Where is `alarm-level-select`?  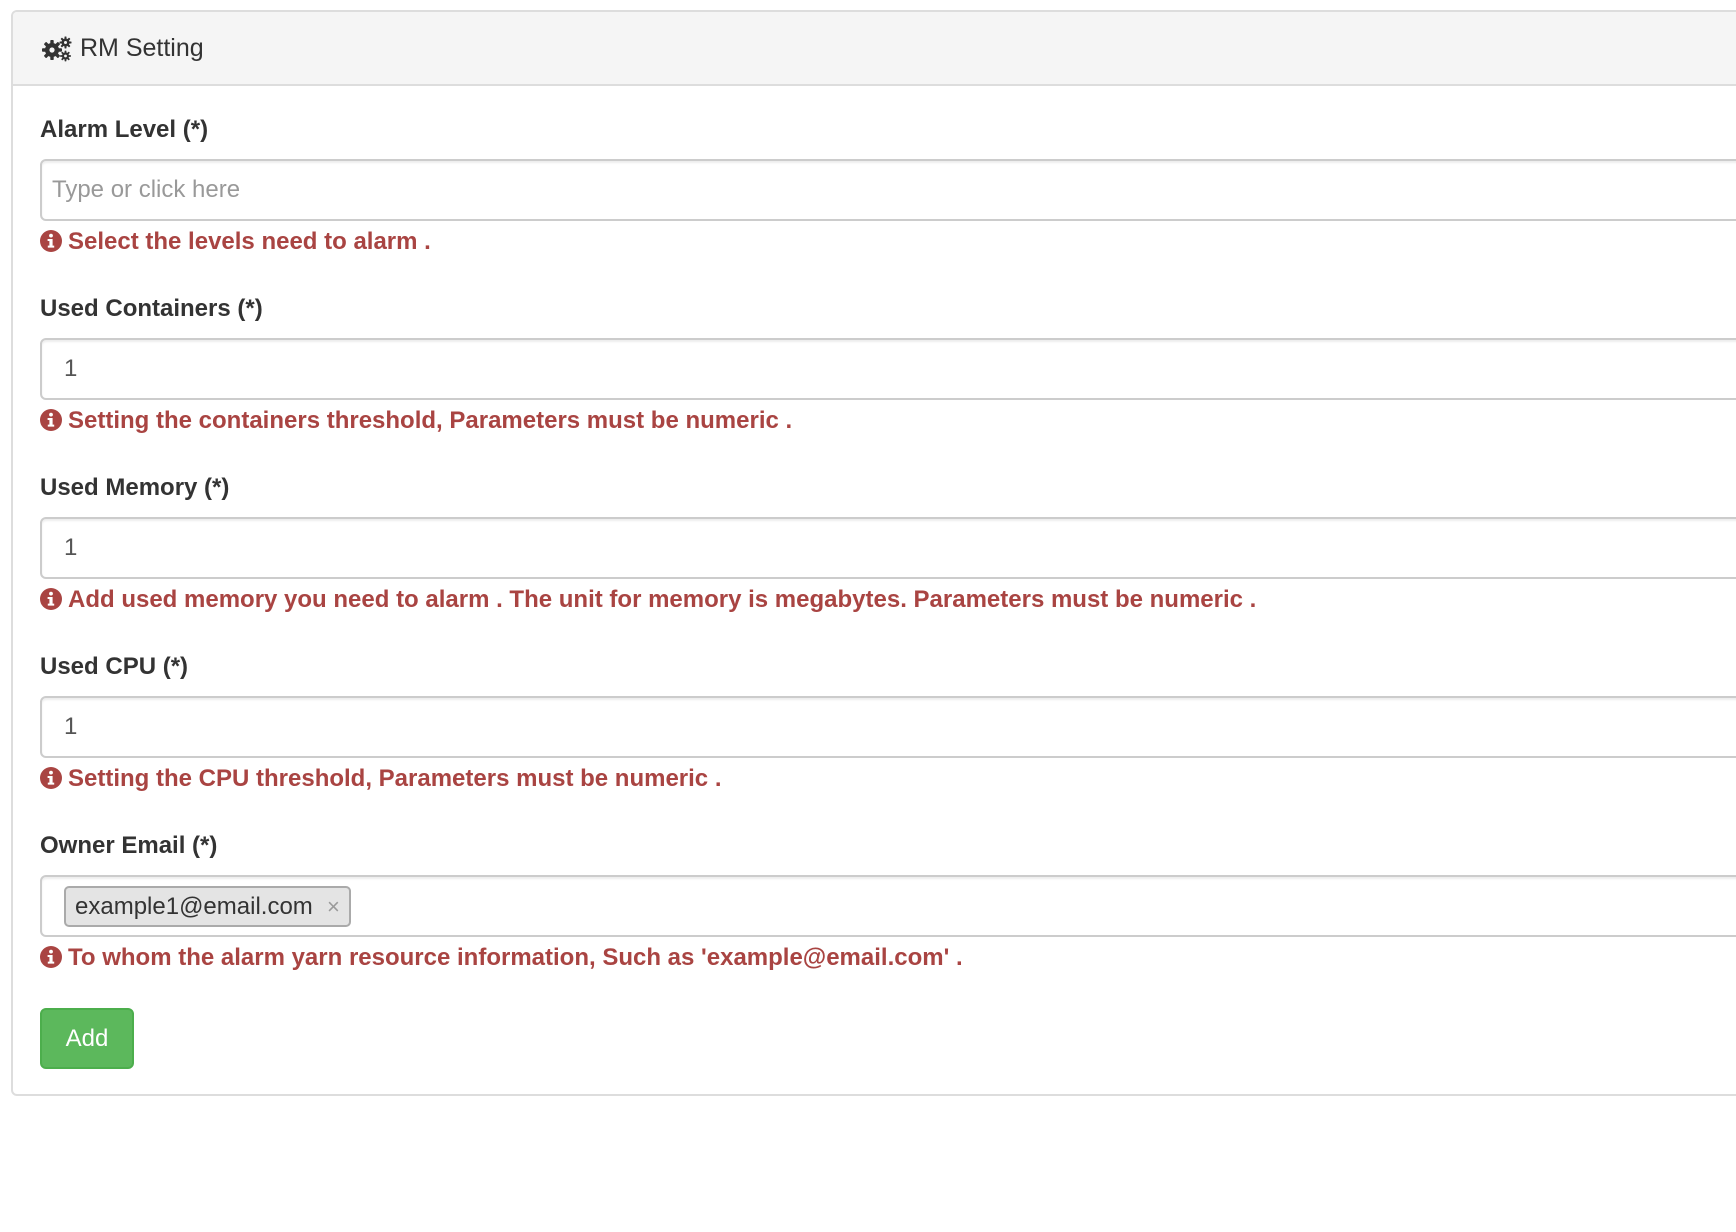 alarm-level-select is located at coordinates (888, 190).